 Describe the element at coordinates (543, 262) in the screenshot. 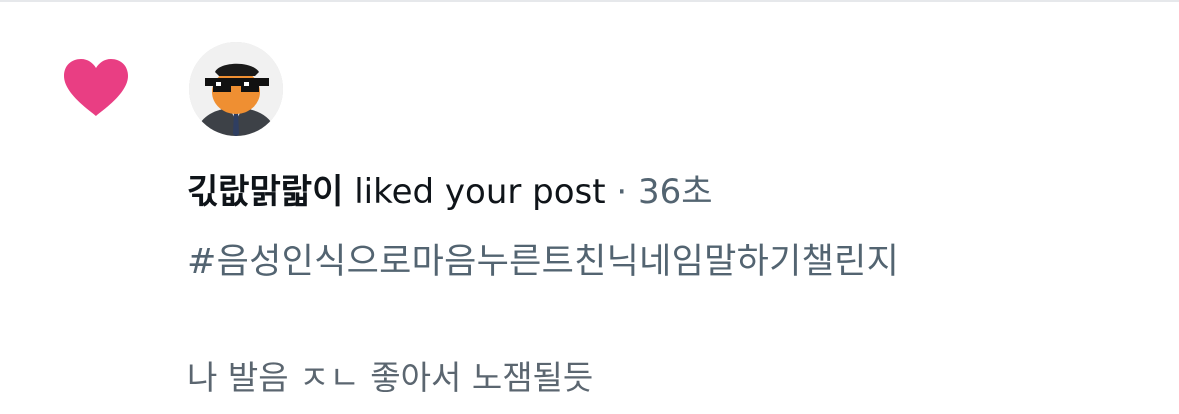

I see `post-hashtag: #음성인식으로마음누른트친닉네임말하기챌린지` at that location.